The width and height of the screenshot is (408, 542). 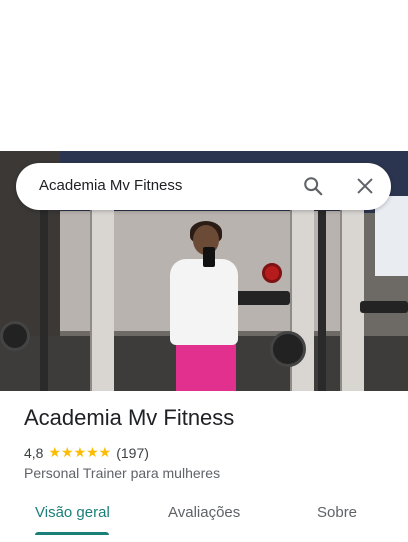 What do you see at coordinates (72, 533) in the screenshot?
I see `active-tab-indicator` at bounding box center [72, 533].